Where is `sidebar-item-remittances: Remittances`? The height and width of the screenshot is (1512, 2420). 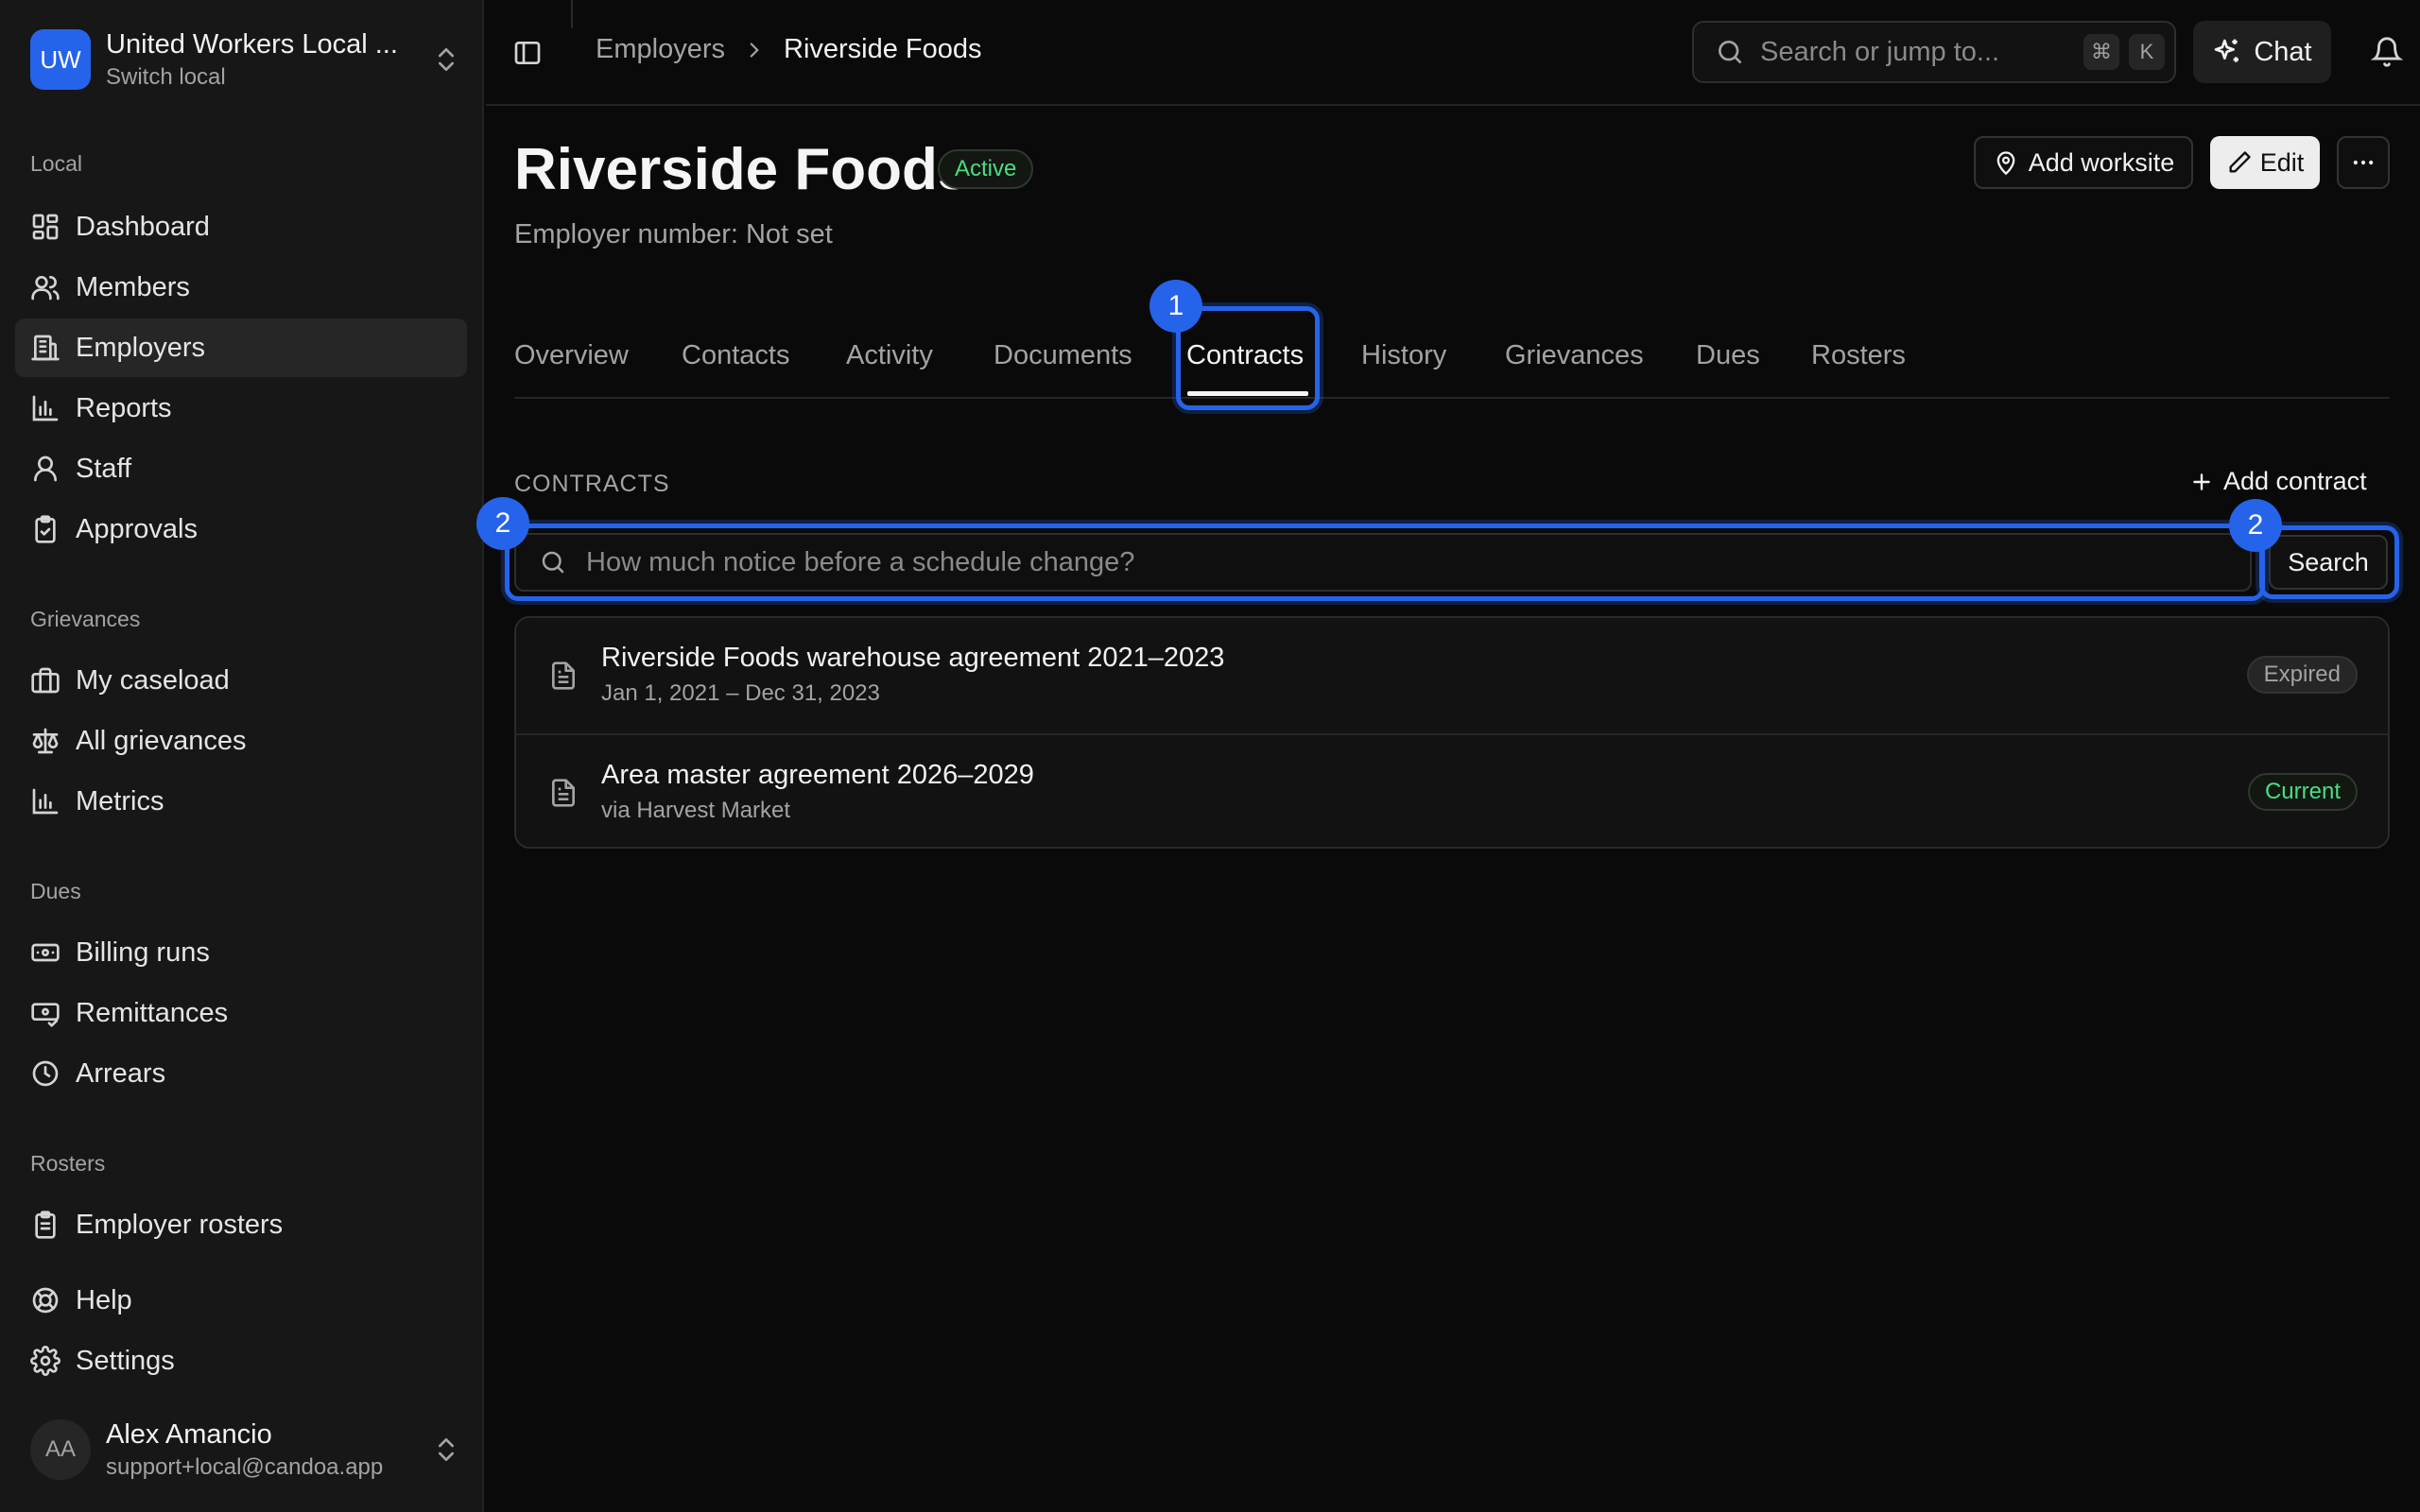
sidebar-item-remittances: Remittances is located at coordinates (241, 1013).